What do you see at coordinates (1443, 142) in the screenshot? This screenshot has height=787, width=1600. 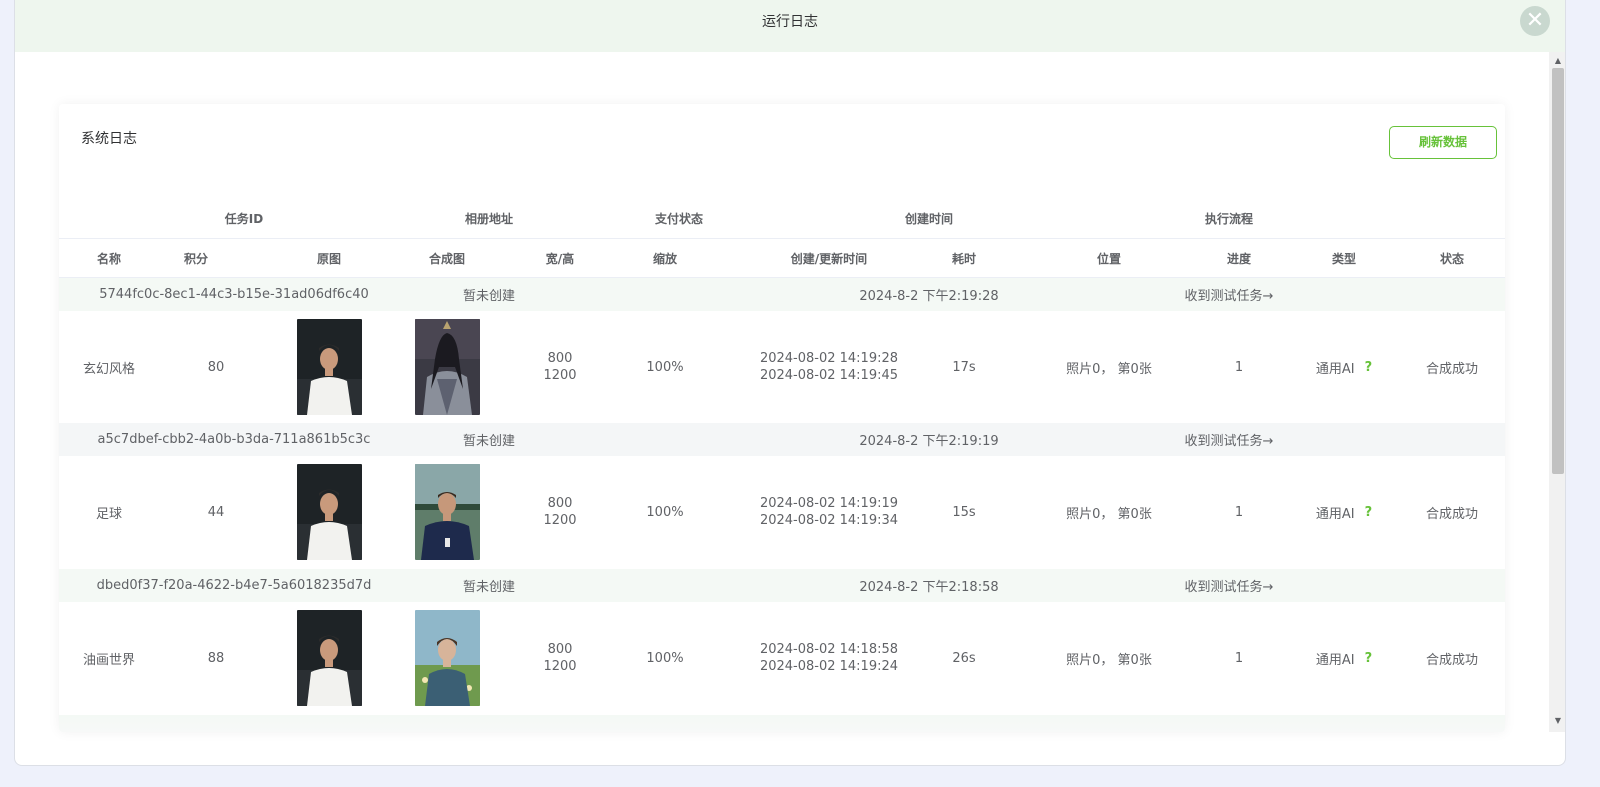 I see `refresh-button: 刷新数据` at bounding box center [1443, 142].